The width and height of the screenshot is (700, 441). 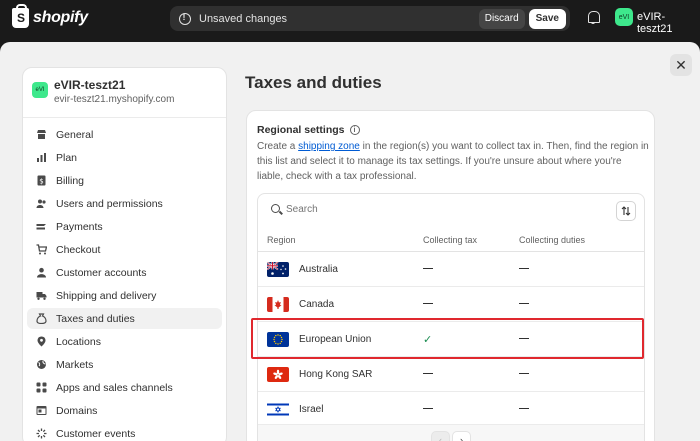 What do you see at coordinates (243, 18) in the screenshot?
I see `unsaved-changes-text: Unsaved changes` at bounding box center [243, 18].